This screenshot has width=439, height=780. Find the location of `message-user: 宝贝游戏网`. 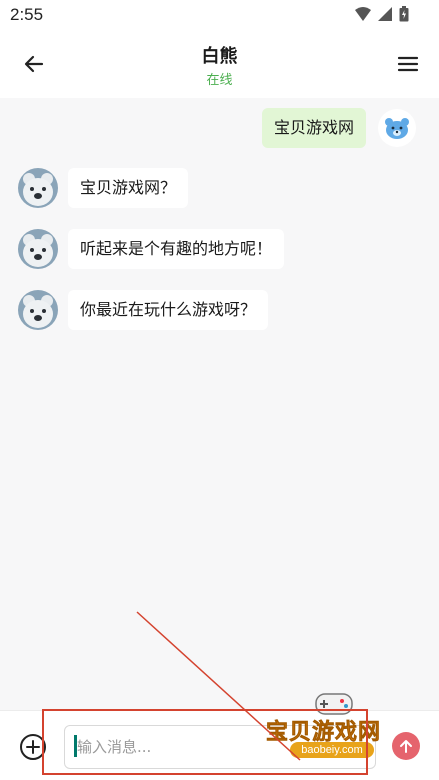

message-user: 宝贝游戏网 is located at coordinates (339, 128).